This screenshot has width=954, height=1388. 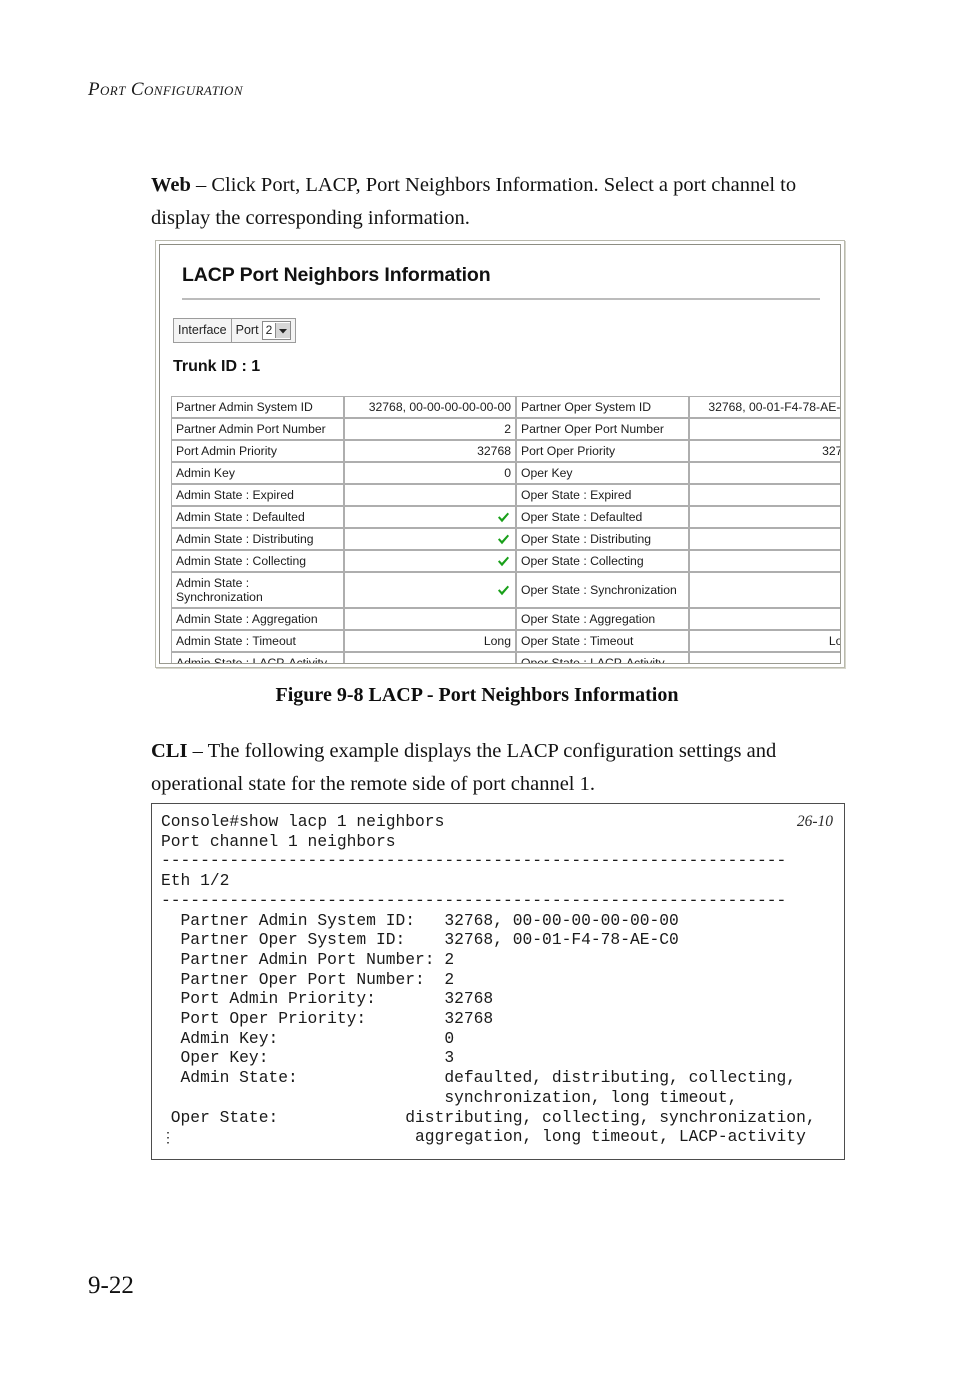 I want to click on oper-label-cell: Oper Key, so click(x=602, y=473).